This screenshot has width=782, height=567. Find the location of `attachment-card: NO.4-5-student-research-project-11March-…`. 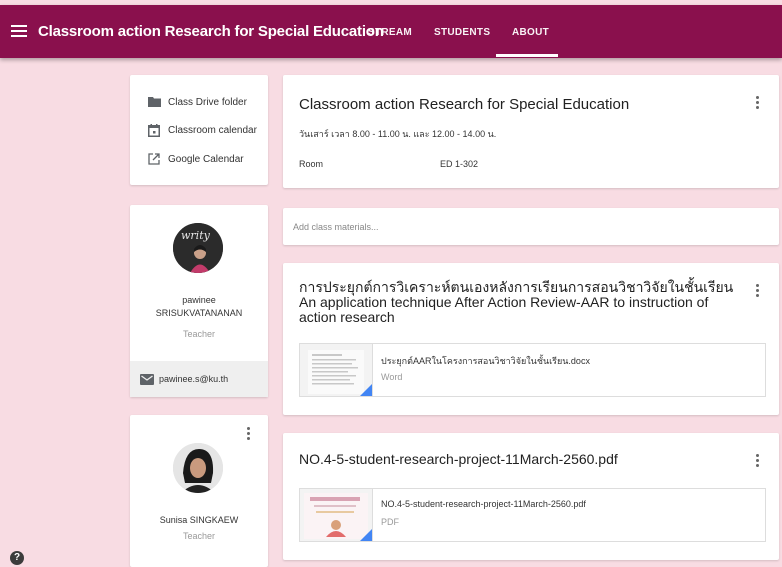

attachment-card: NO.4-5-student-research-project-11March-… is located at coordinates (532, 515).